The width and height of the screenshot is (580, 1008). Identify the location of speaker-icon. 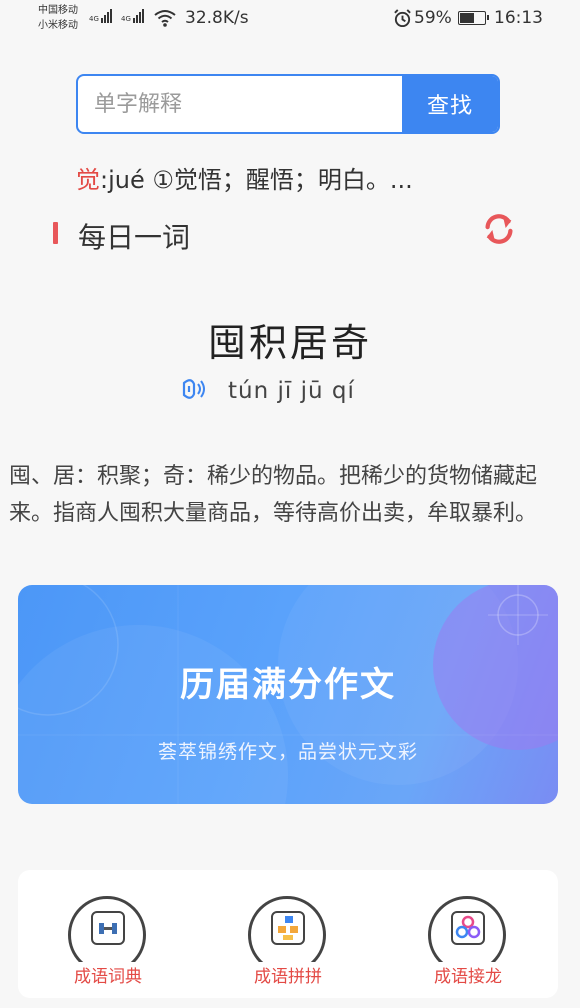
(194, 389).